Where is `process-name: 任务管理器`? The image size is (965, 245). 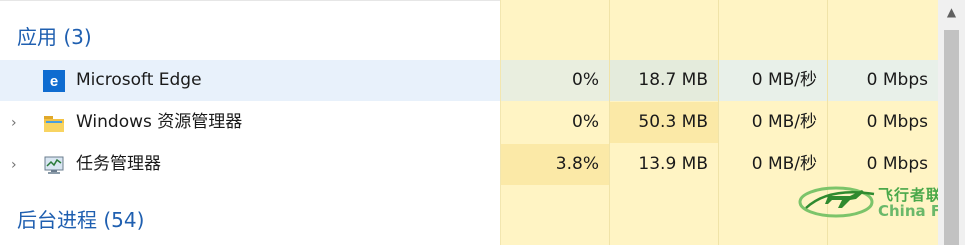 process-name: 任务管理器 is located at coordinates (118, 164).